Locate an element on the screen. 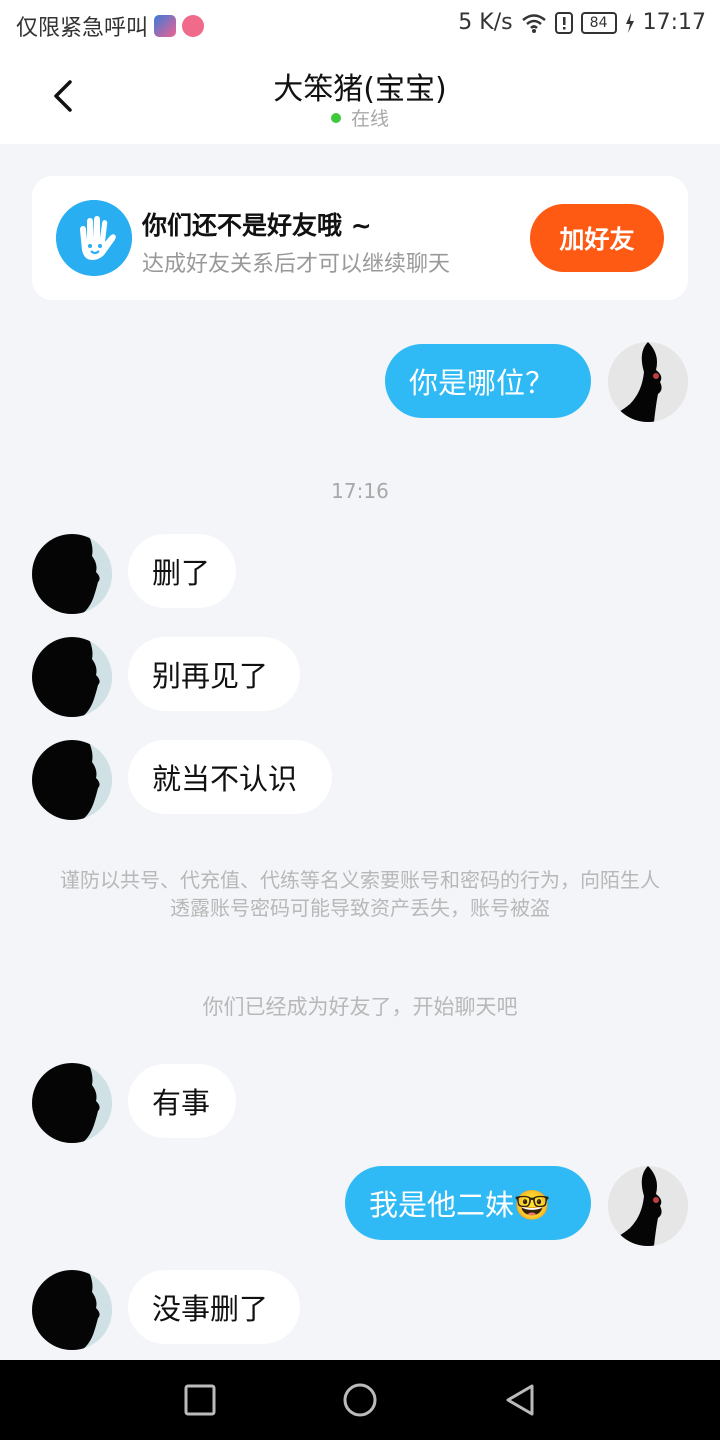 This screenshot has width=720, height=1440. online-status: 在线 is located at coordinates (360, 117).